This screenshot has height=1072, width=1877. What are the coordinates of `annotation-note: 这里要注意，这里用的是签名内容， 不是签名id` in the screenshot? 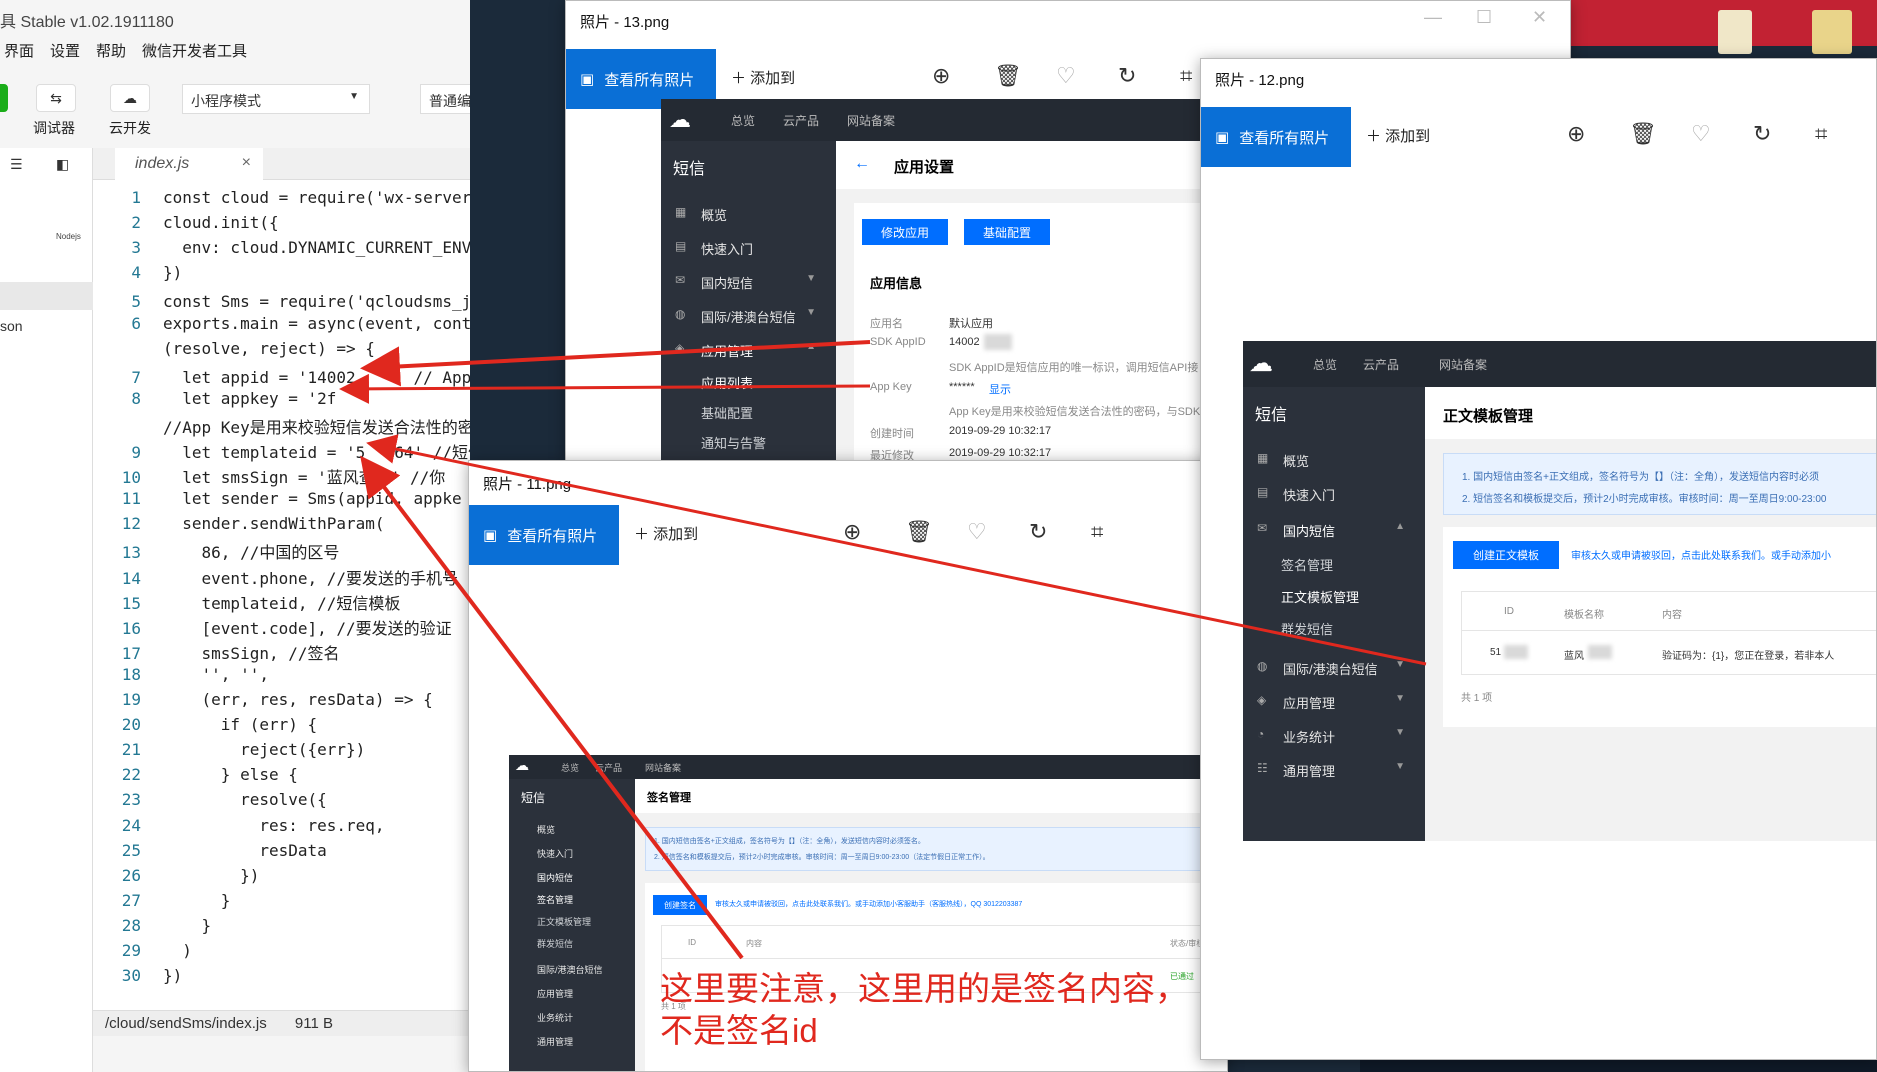 It's located at (940, 1010).